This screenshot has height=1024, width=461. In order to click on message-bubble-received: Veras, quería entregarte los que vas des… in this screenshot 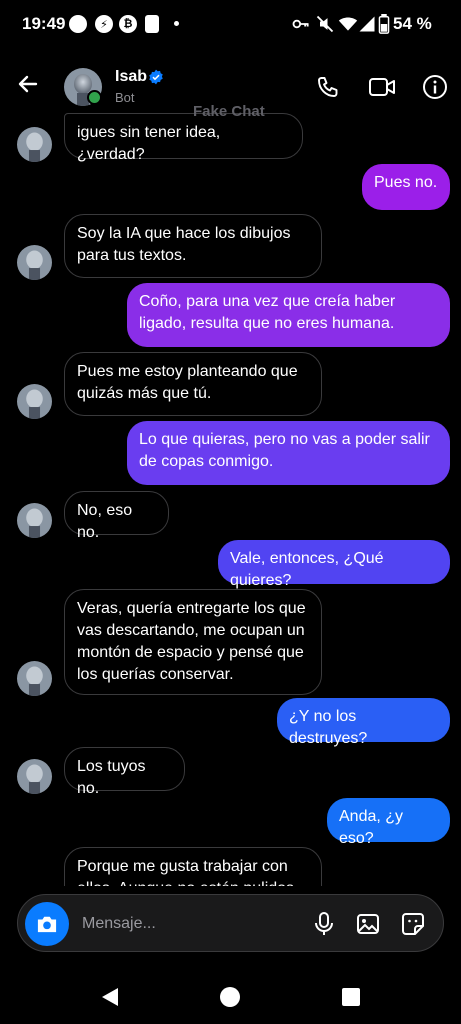, I will do `click(193, 642)`.